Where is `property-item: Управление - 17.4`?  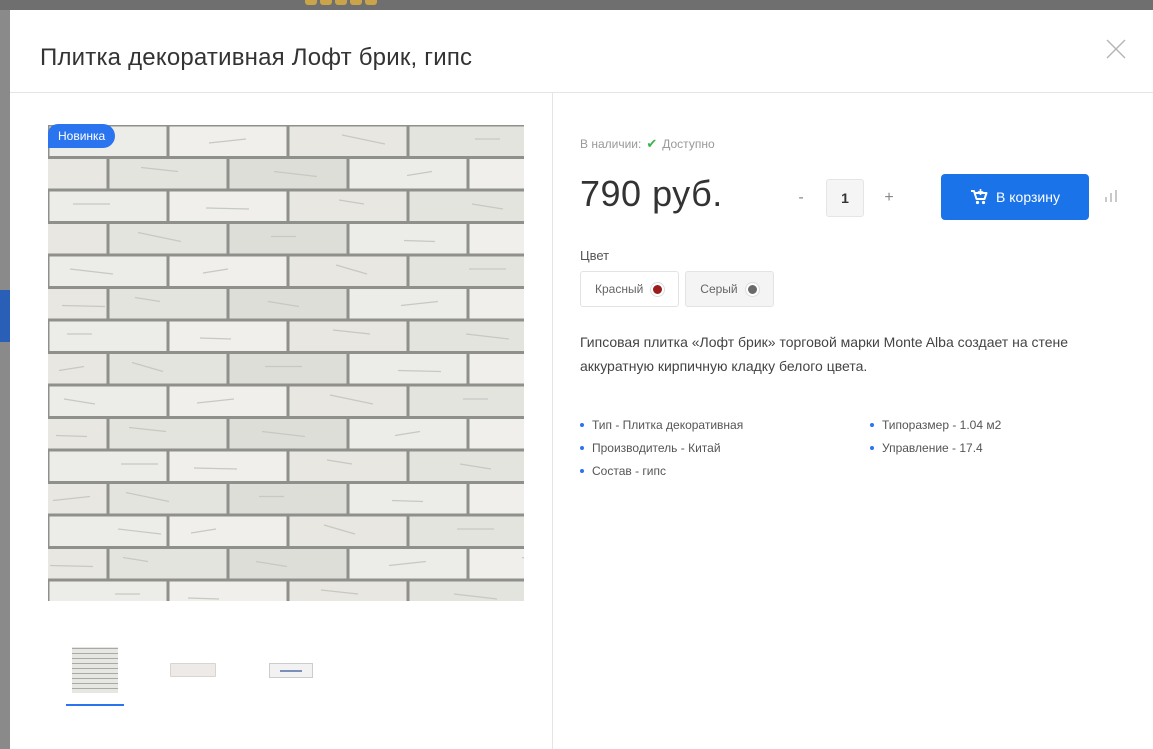 property-item: Управление - 17.4 is located at coordinates (1005, 448).